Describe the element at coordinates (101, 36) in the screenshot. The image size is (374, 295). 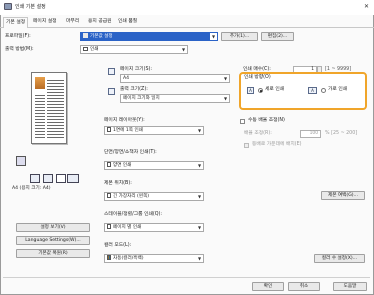
I see `profile-value: 기본값 설정` at that location.